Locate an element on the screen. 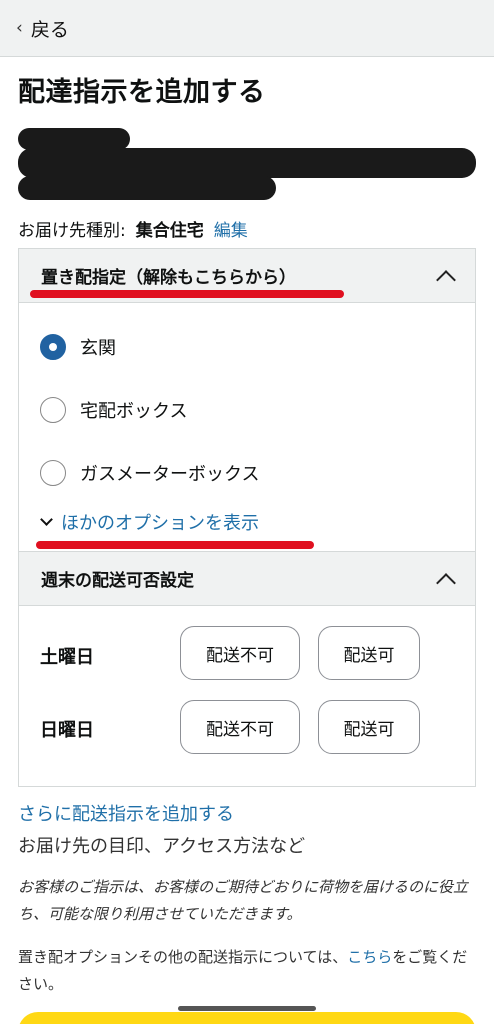 Image resolution: width=494 pixels, height=1024 pixels. weekend-panel-header: 週末の配送可否設定 is located at coordinates (247, 579).